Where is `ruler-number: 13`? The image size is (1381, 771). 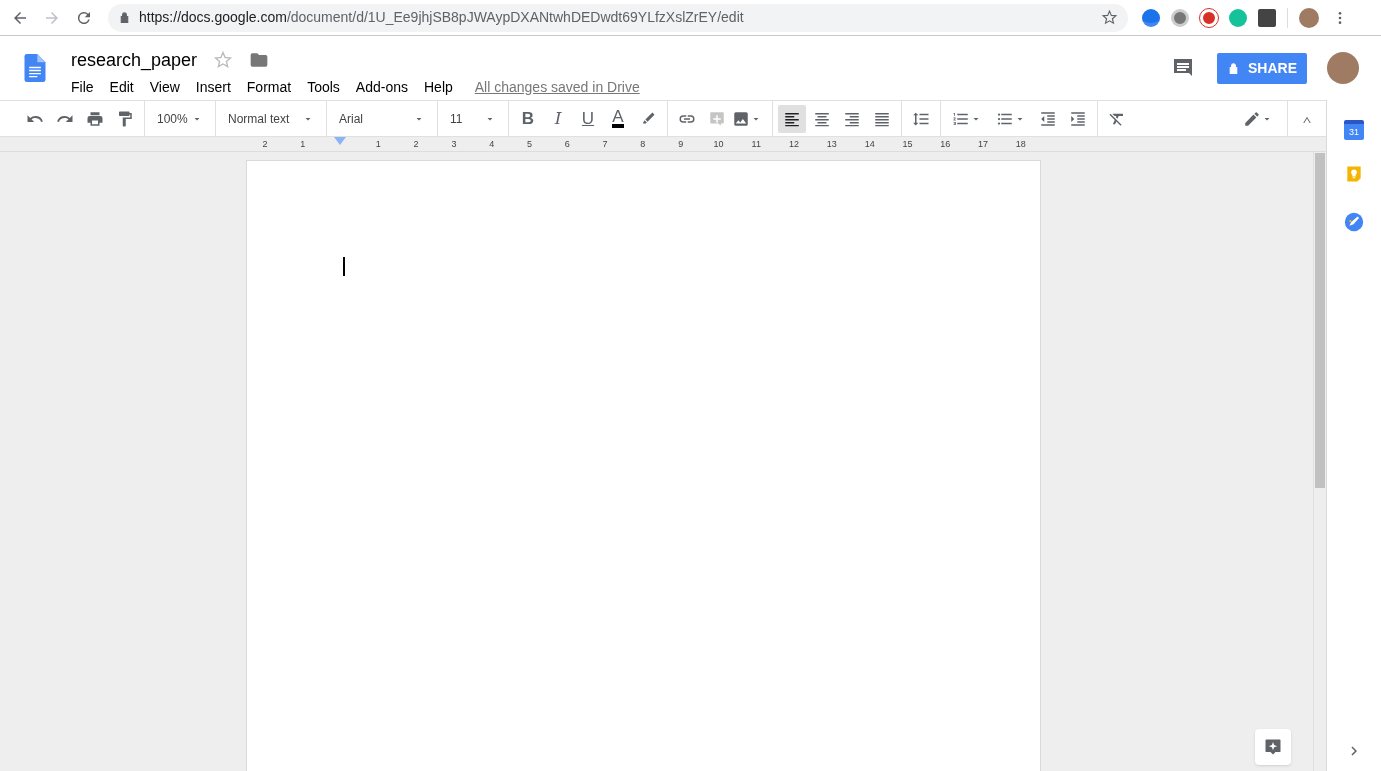 ruler-number: 13 is located at coordinates (831, 144).